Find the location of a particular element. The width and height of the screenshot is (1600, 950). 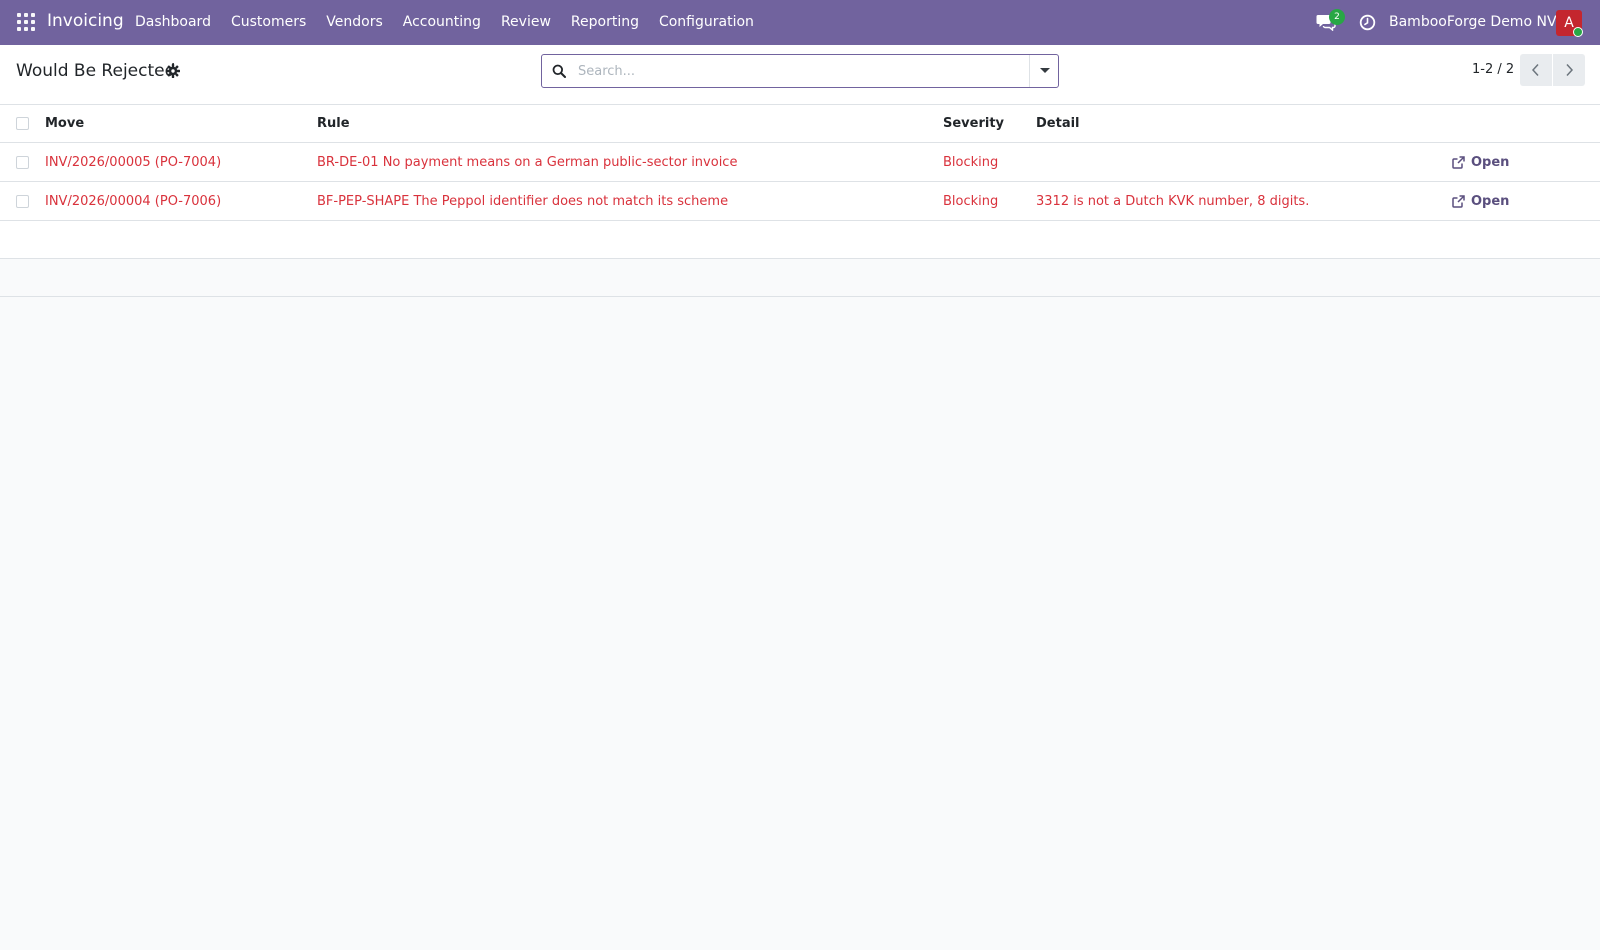

pager-previous-button is located at coordinates (1536, 70).